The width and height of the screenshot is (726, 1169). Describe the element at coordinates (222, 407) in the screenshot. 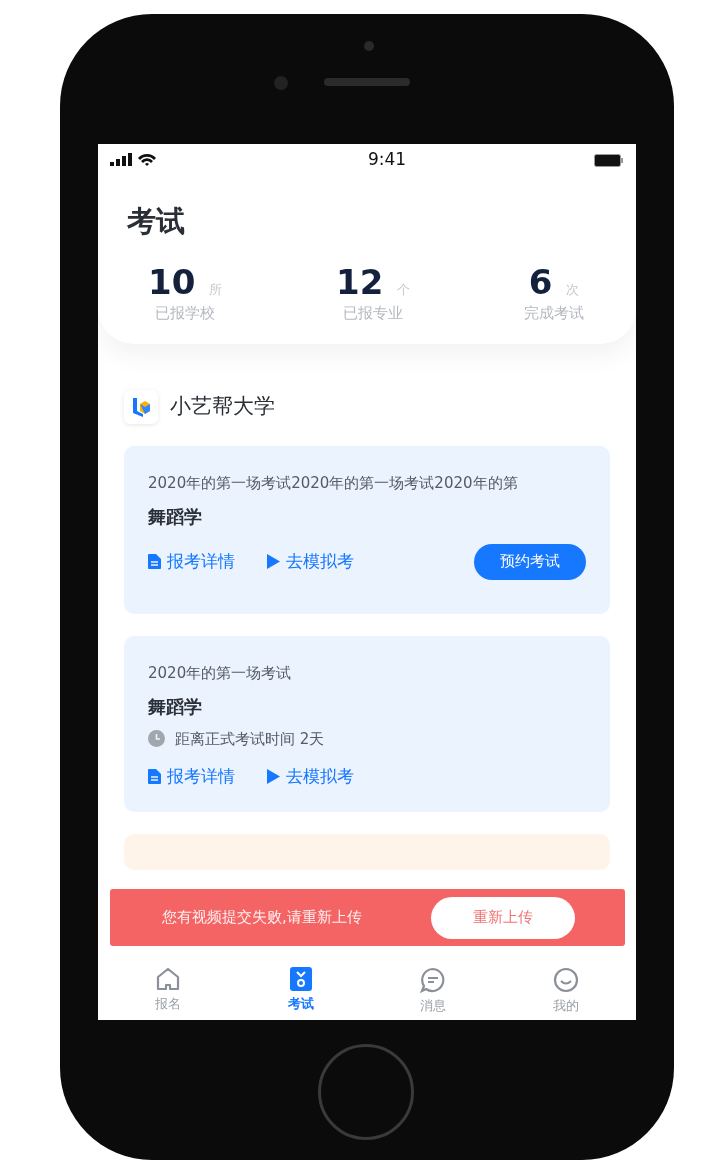

I see `school-name: 小艺帮大学` at that location.